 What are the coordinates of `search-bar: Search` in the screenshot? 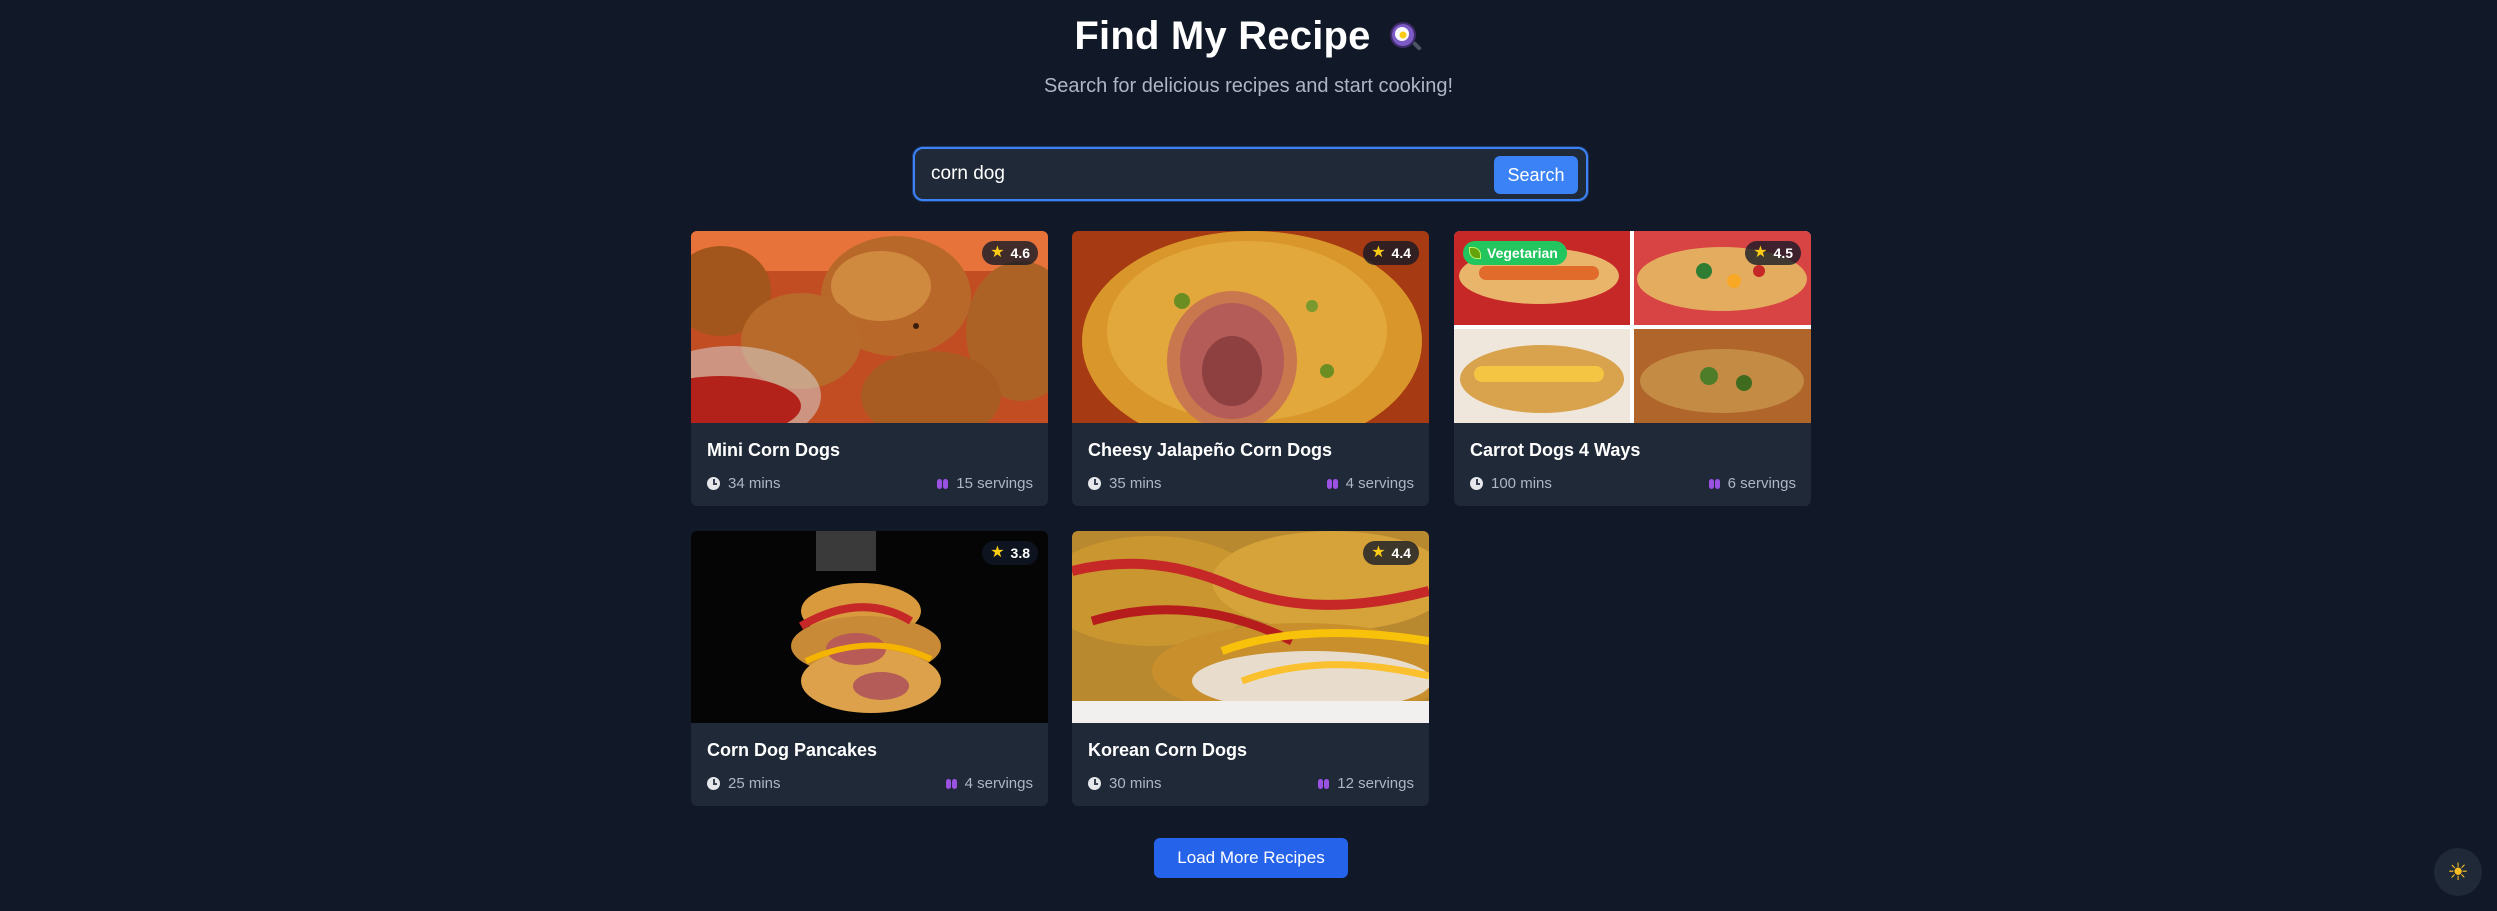 It's located at (1250, 174).